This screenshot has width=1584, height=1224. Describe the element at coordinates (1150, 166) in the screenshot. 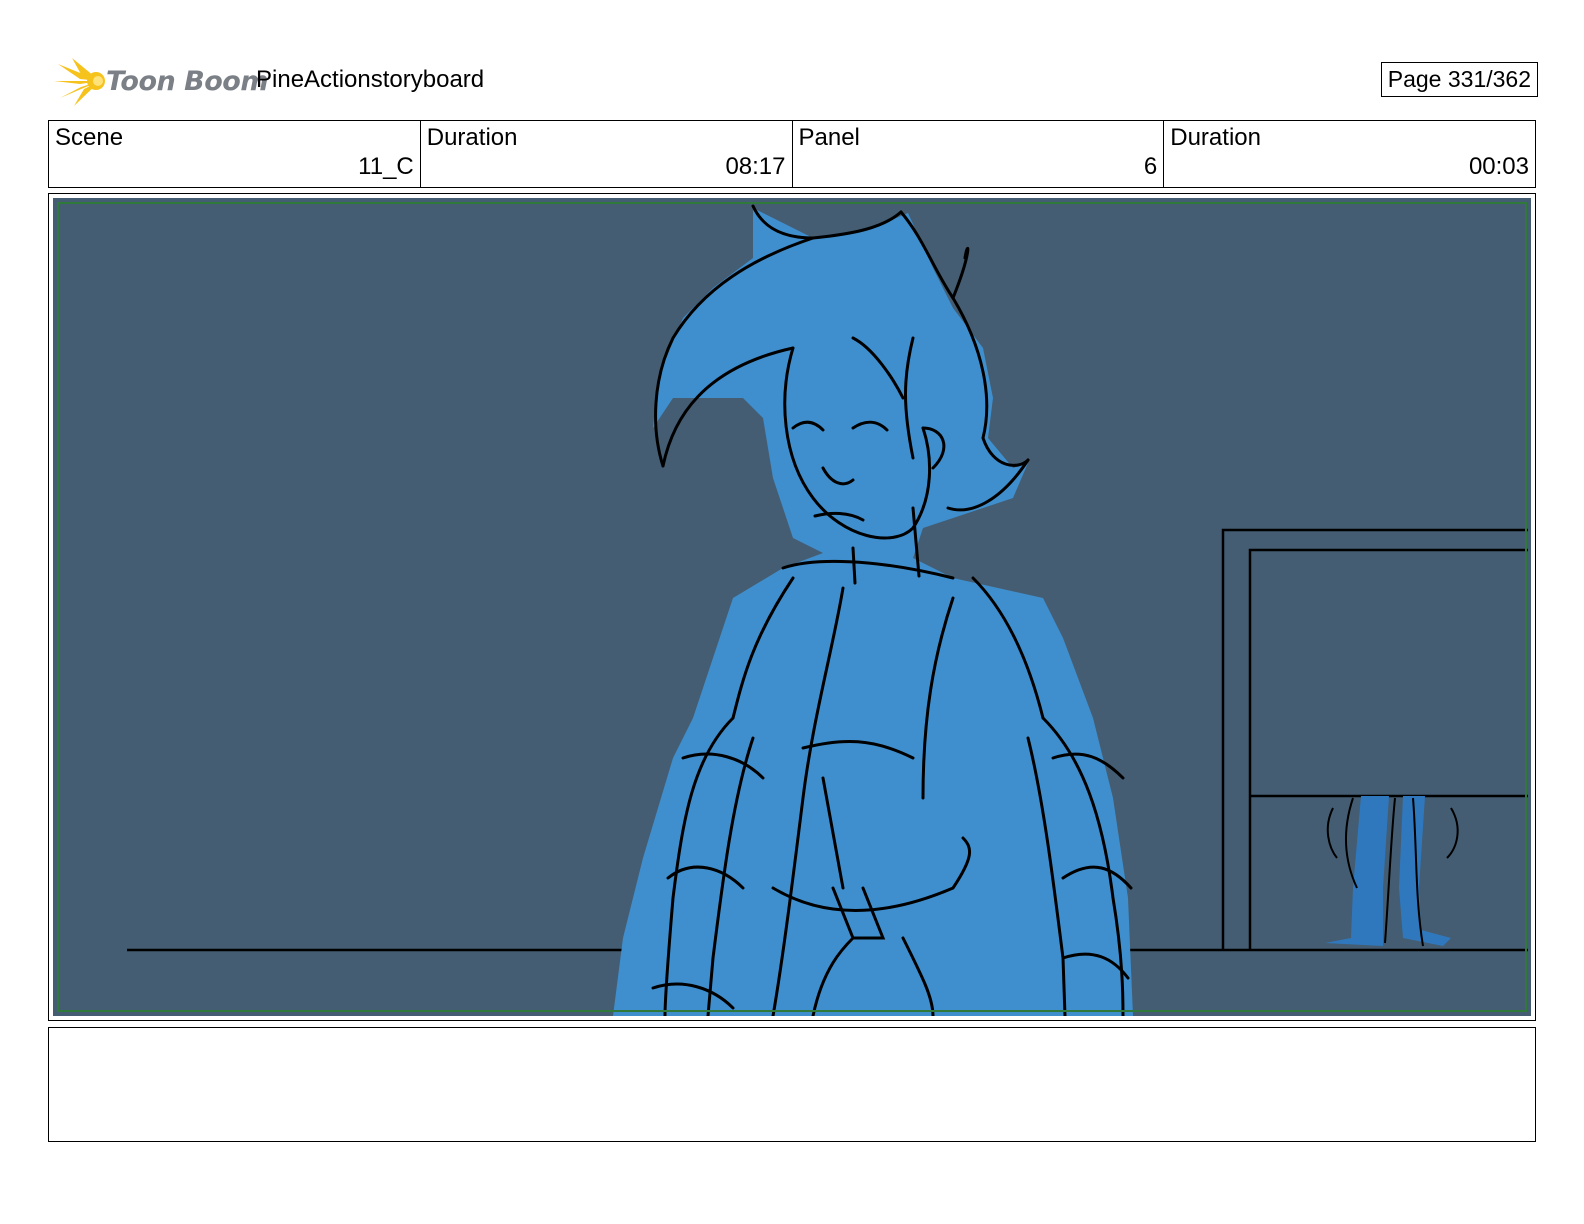

I see `panel-value: 6` at that location.